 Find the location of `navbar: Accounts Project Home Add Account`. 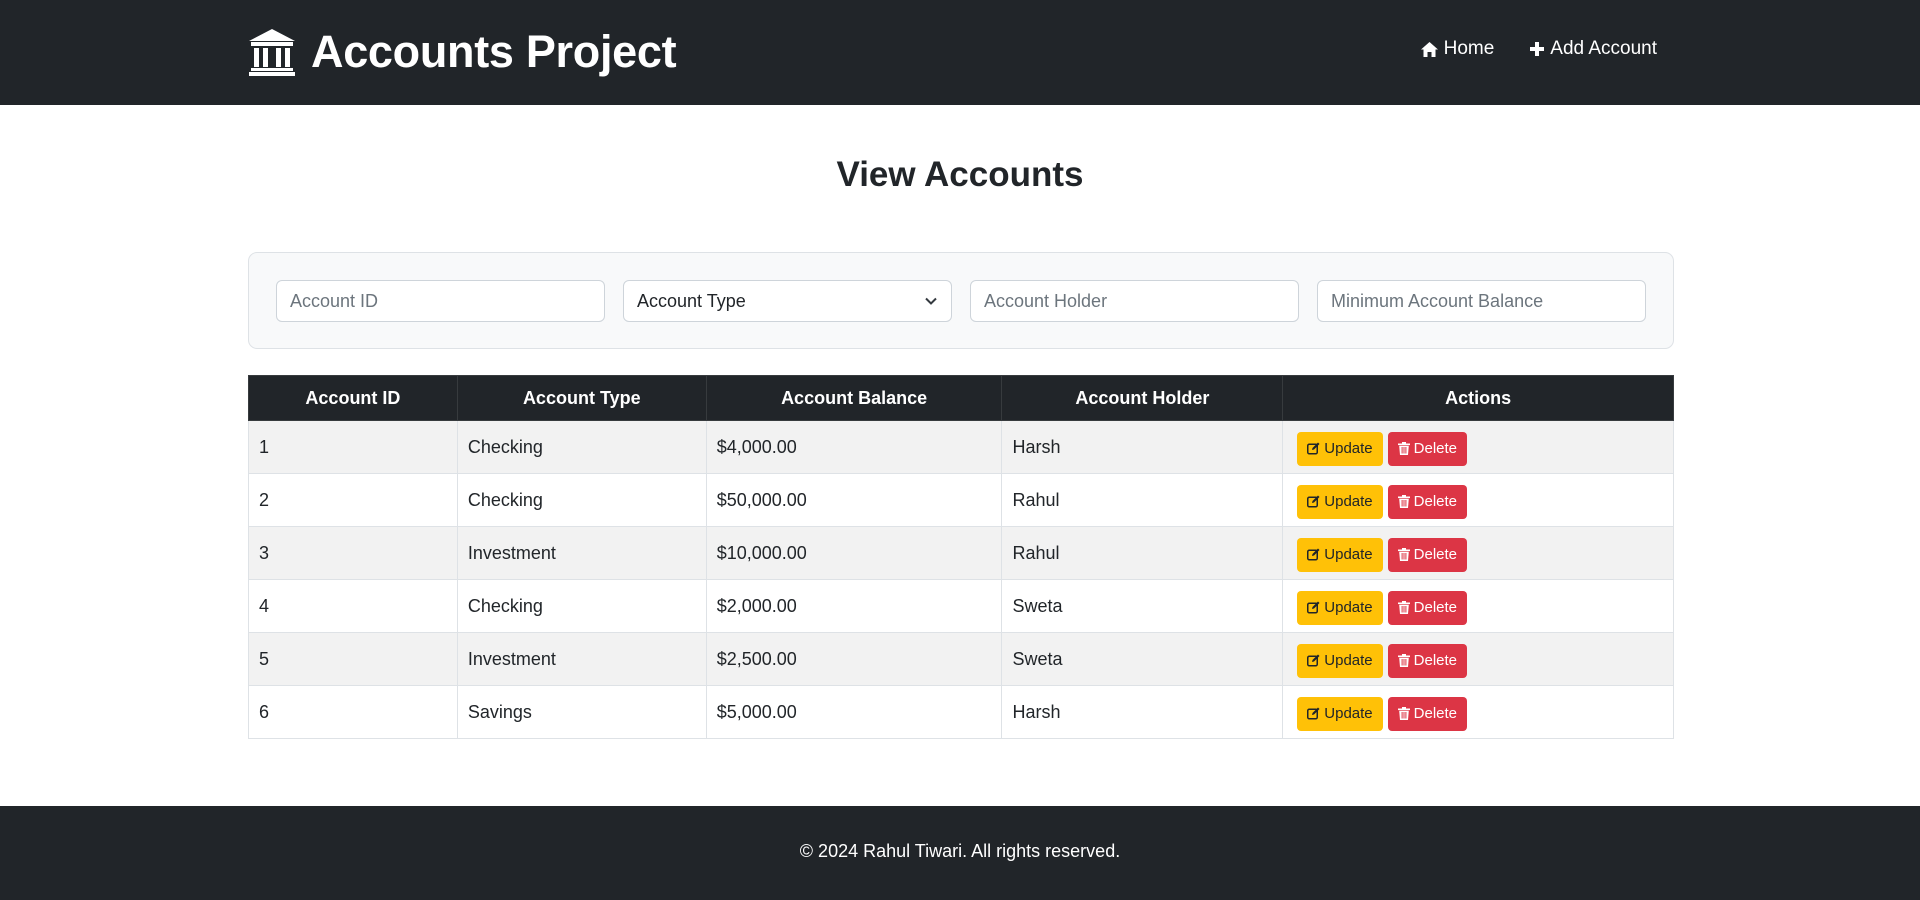

navbar: Accounts Project Home Add Account is located at coordinates (960, 52).